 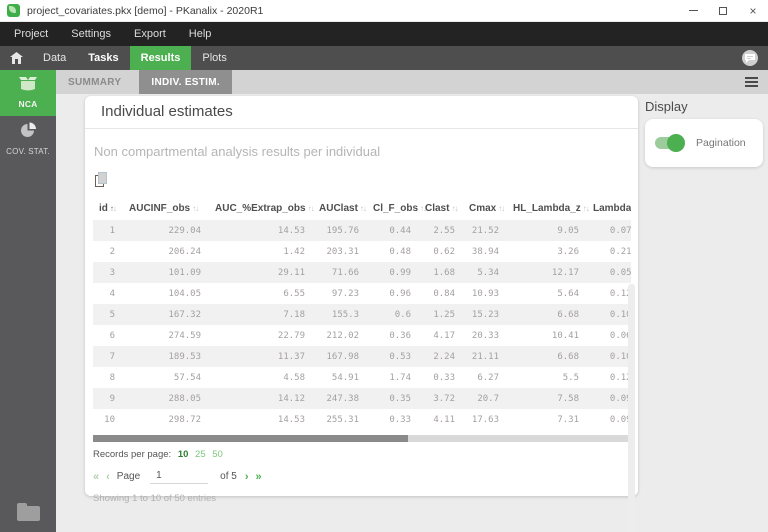 What do you see at coordinates (444, 335) in the screenshot?
I see `table-cell: 4.17` at bounding box center [444, 335].